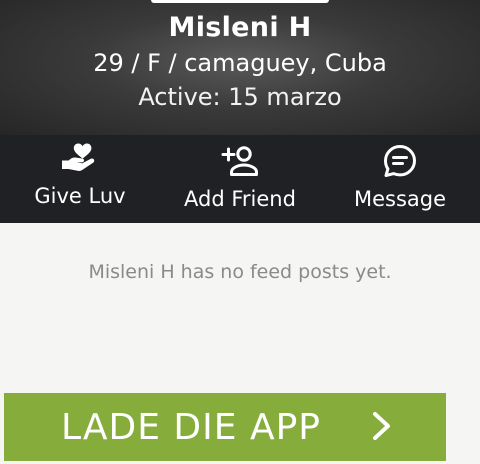 This screenshot has width=480, height=464. What do you see at coordinates (400, 161) in the screenshot?
I see `chat-bubble-icon` at bounding box center [400, 161].